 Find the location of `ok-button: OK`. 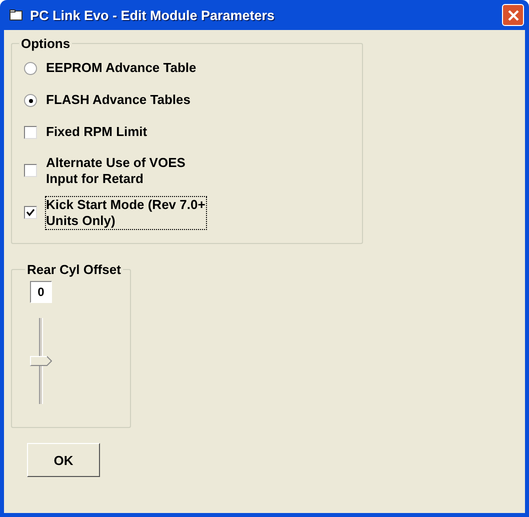

ok-button: OK is located at coordinates (63, 460).